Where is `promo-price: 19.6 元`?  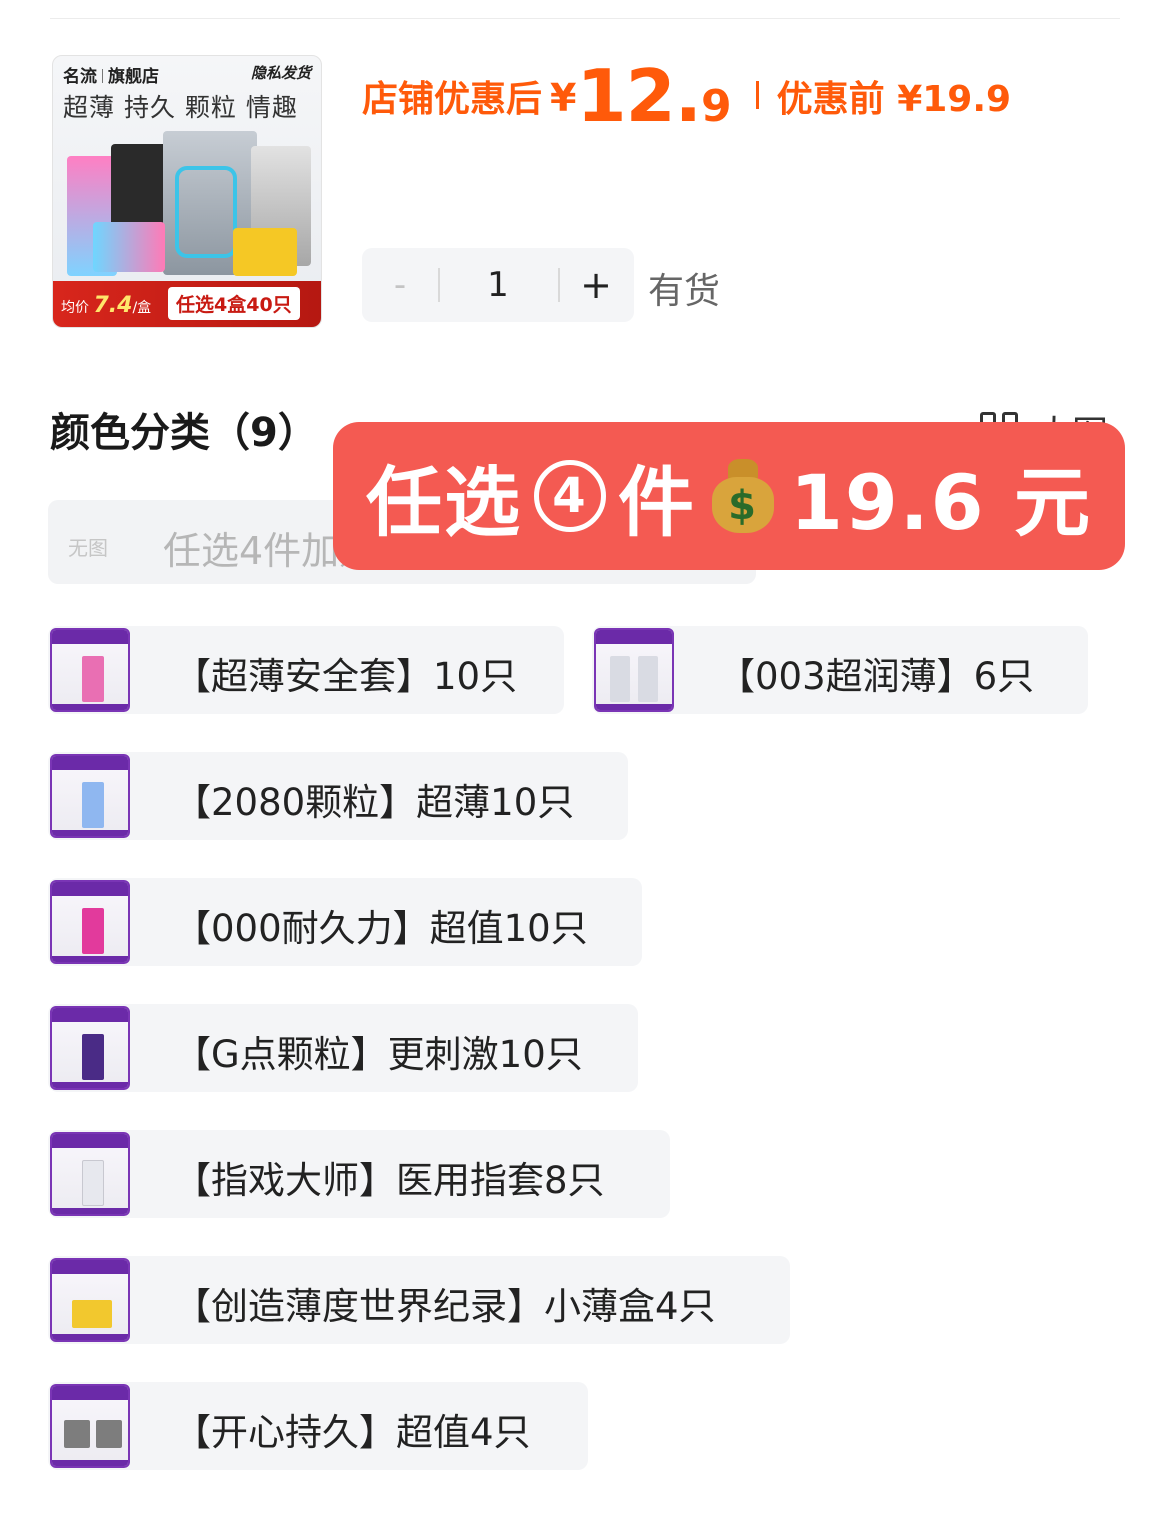 promo-price: 19.6 元 is located at coordinates (941, 502).